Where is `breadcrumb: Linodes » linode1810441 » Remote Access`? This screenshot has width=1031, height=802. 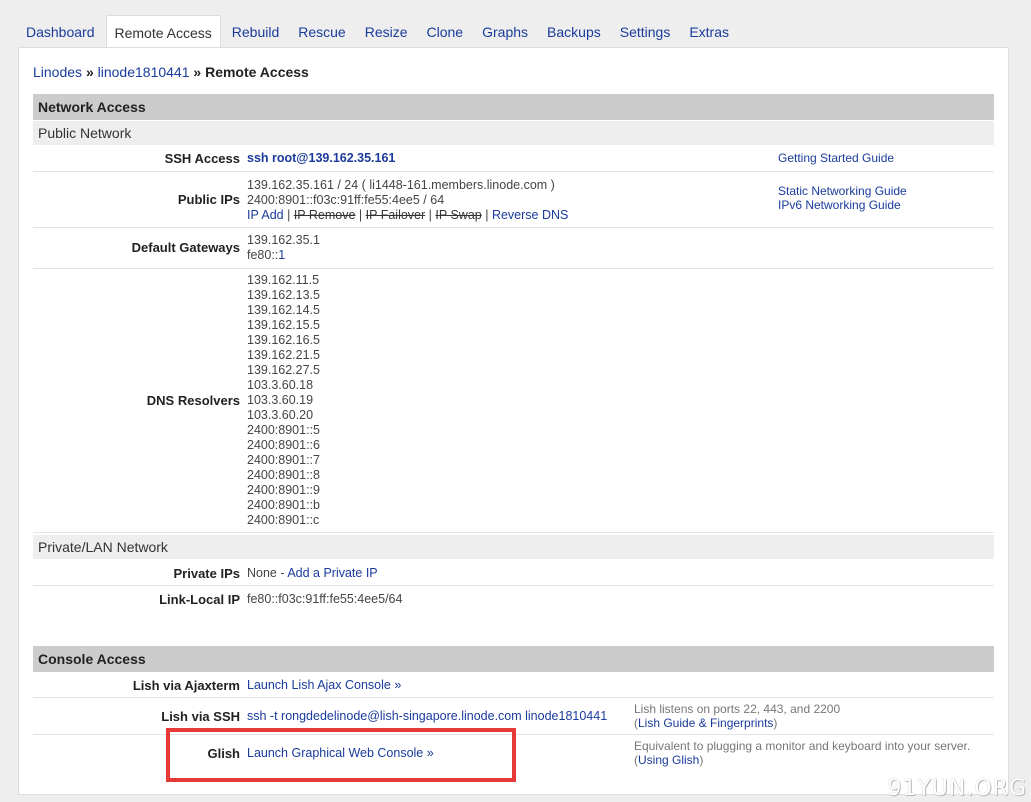 breadcrumb: Linodes » linode1810441 » Remote Access is located at coordinates (171, 72).